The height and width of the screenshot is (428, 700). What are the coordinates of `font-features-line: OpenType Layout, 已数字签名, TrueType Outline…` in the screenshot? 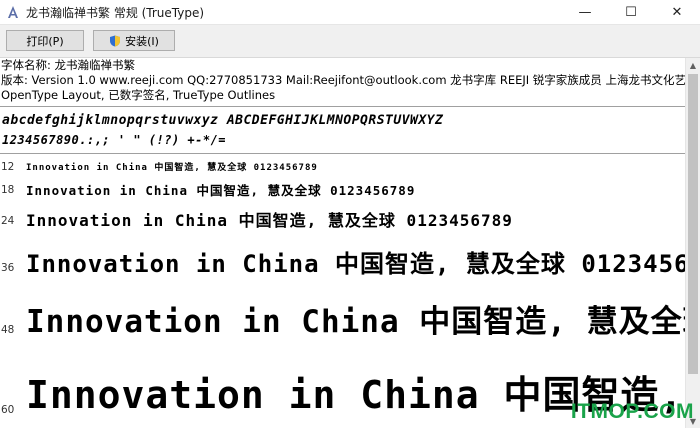 It's located at (138, 95).